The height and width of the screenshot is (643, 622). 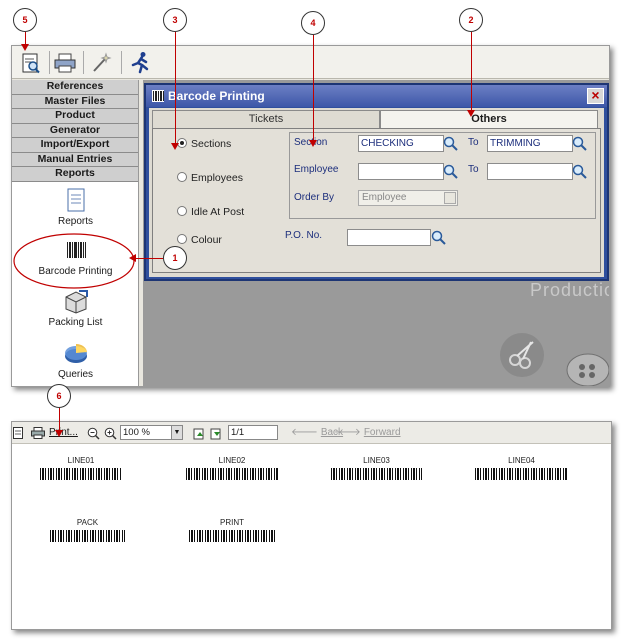 I want to click on barcode-label: PACK, so click(x=87, y=522).